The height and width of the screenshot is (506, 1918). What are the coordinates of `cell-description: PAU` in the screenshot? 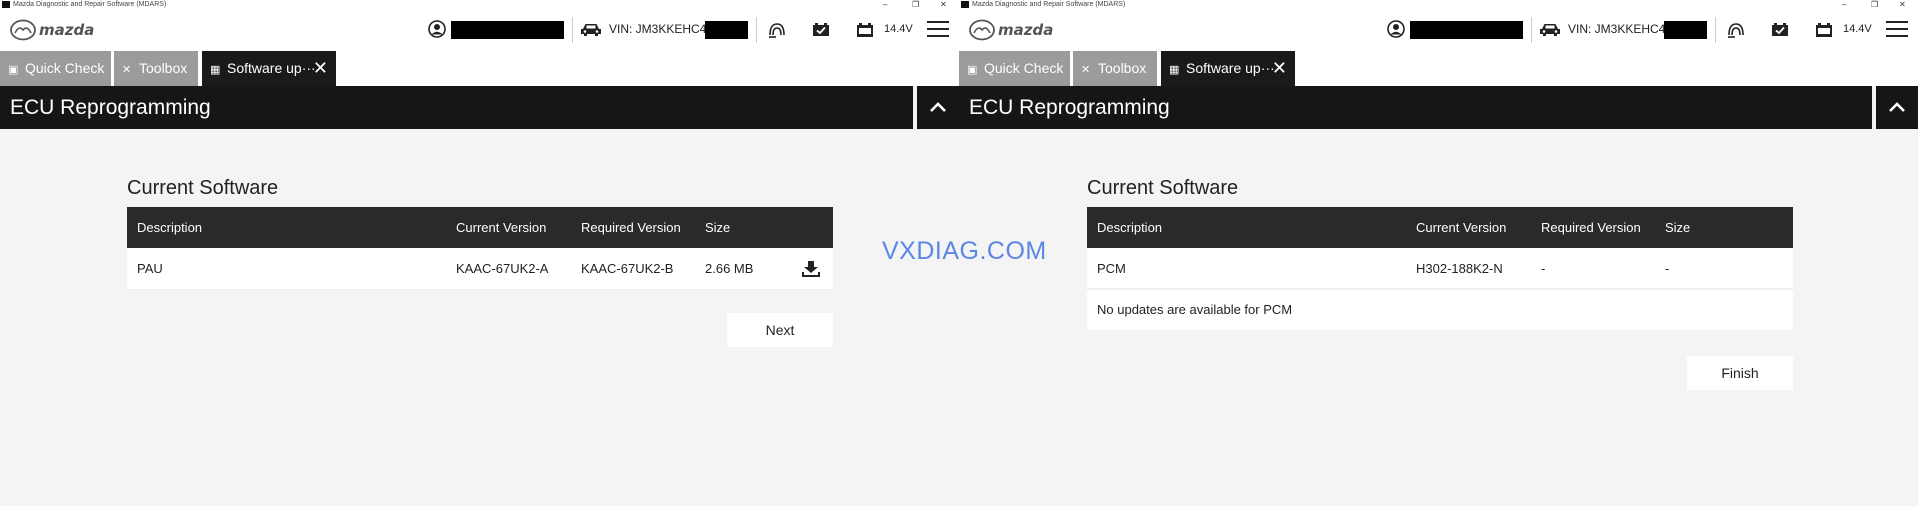 It's located at (150, 268).